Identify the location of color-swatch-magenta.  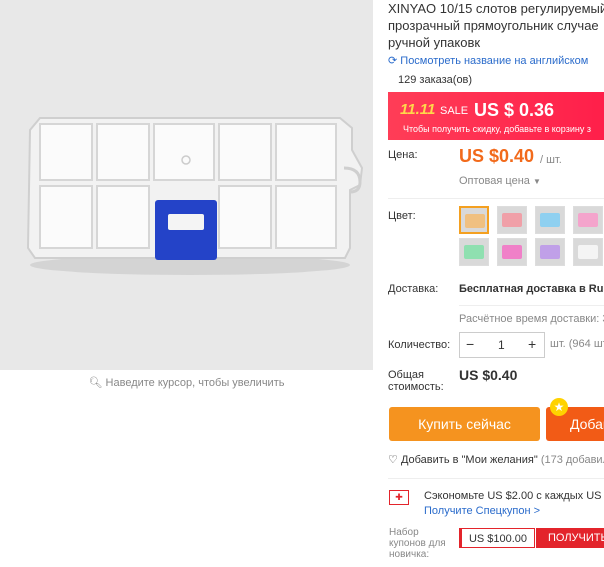
(512, 252).